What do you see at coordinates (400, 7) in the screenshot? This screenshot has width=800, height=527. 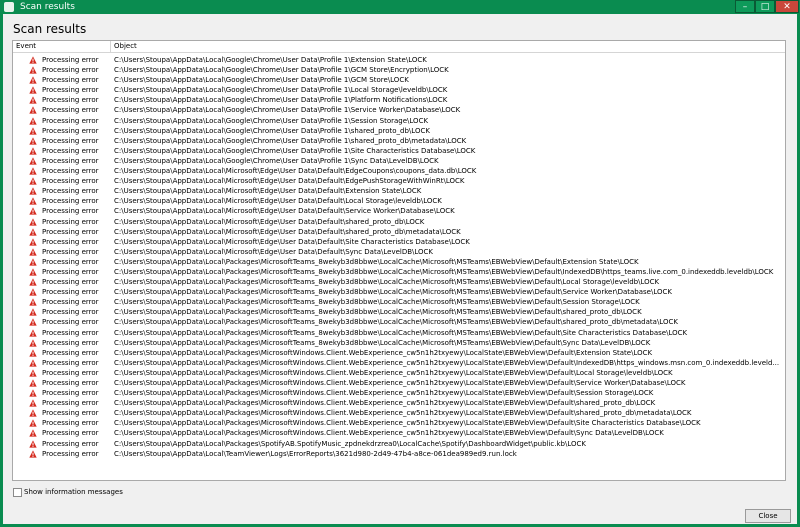 I see `title-bar: Scan results – □ ✕` at bounding box center [400, 7].